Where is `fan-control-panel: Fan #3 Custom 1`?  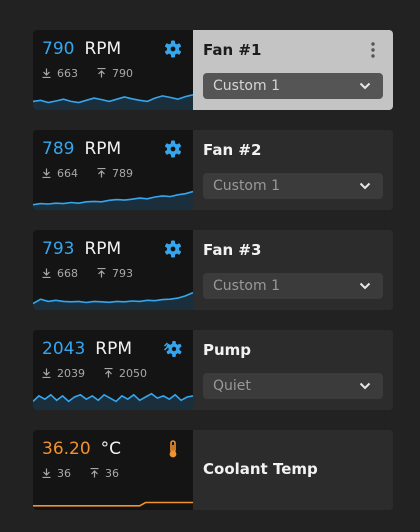 fan-control-panel: Fan #3 Custom 1 is located at coordinates (293, 270).